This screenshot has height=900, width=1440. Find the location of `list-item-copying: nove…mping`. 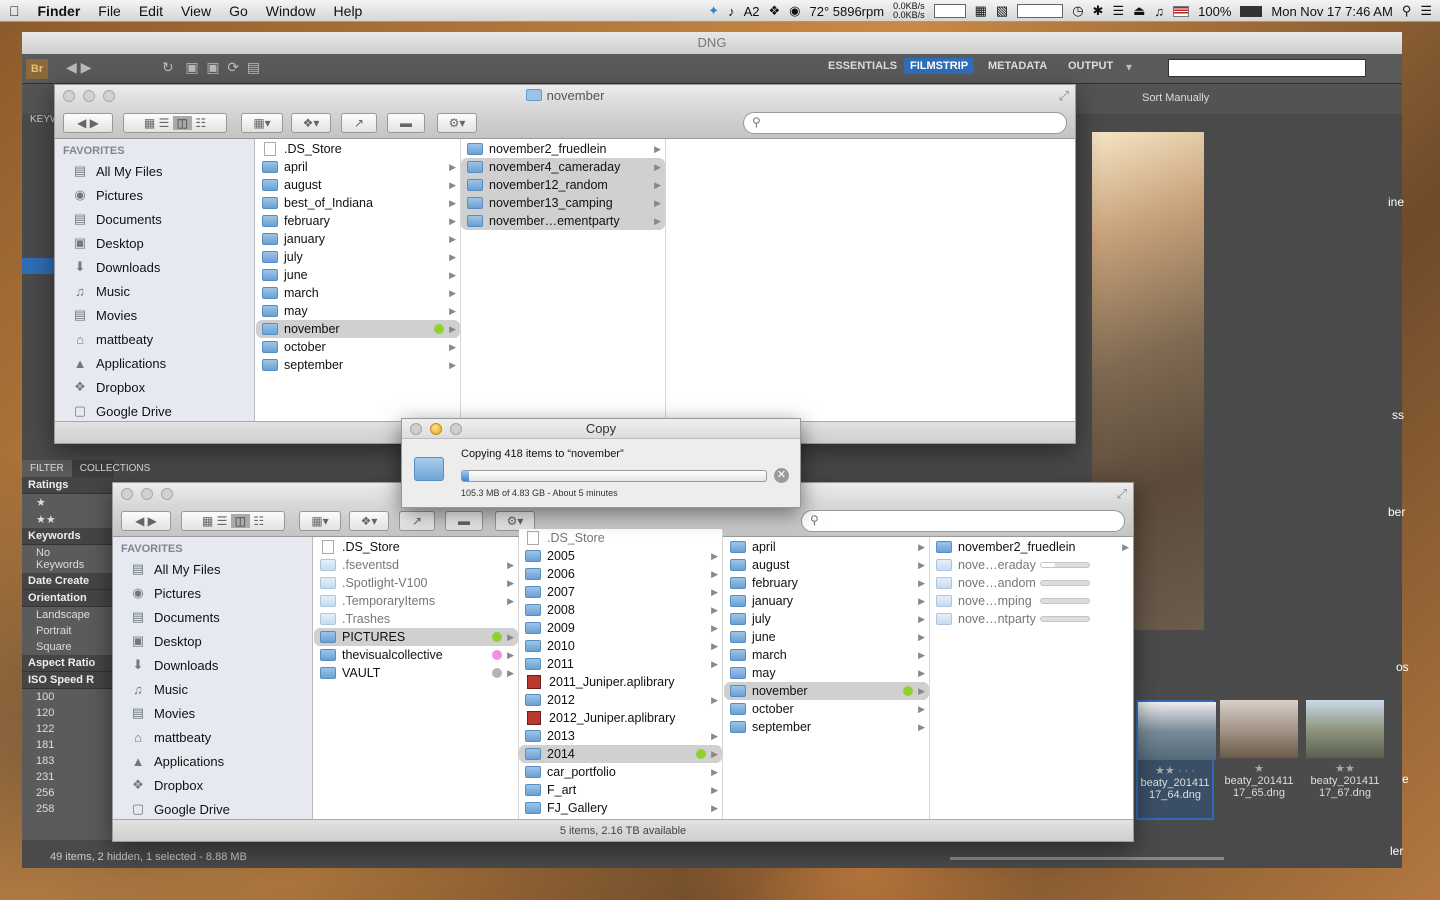

list-item-copying: nove…mping is located at coordinates (1031, 601).